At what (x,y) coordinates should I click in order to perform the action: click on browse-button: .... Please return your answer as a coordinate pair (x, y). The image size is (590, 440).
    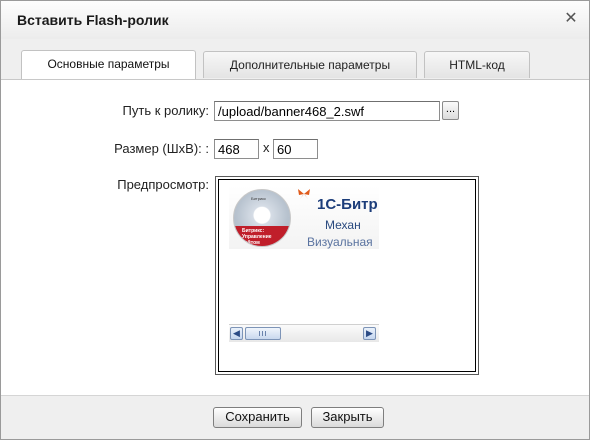
    Looking at the image, I should click on (450, 110).